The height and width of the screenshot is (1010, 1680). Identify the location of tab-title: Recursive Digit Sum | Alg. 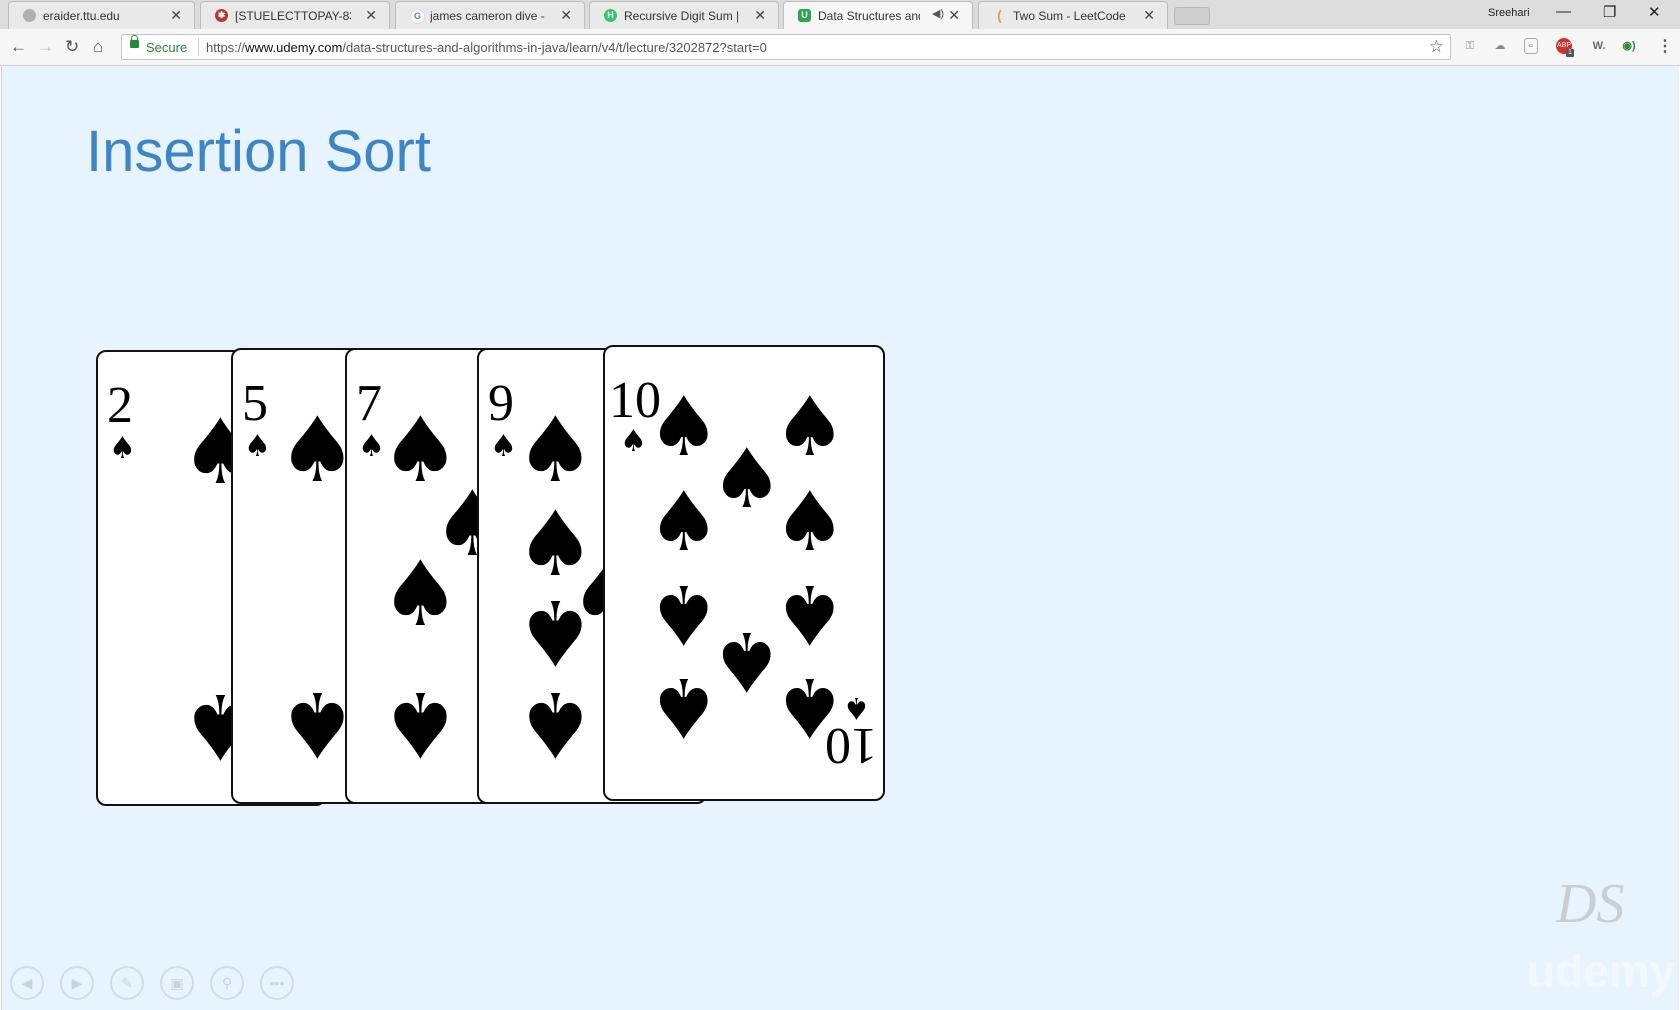
(682, 16).